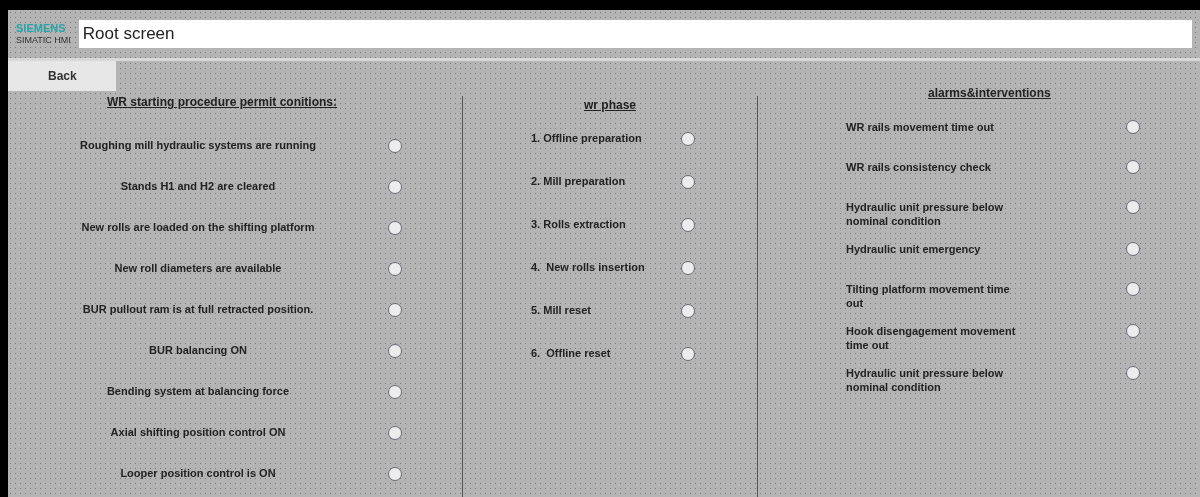  I want to click on product-label: SIMATIC HMI, so click(43, 40).